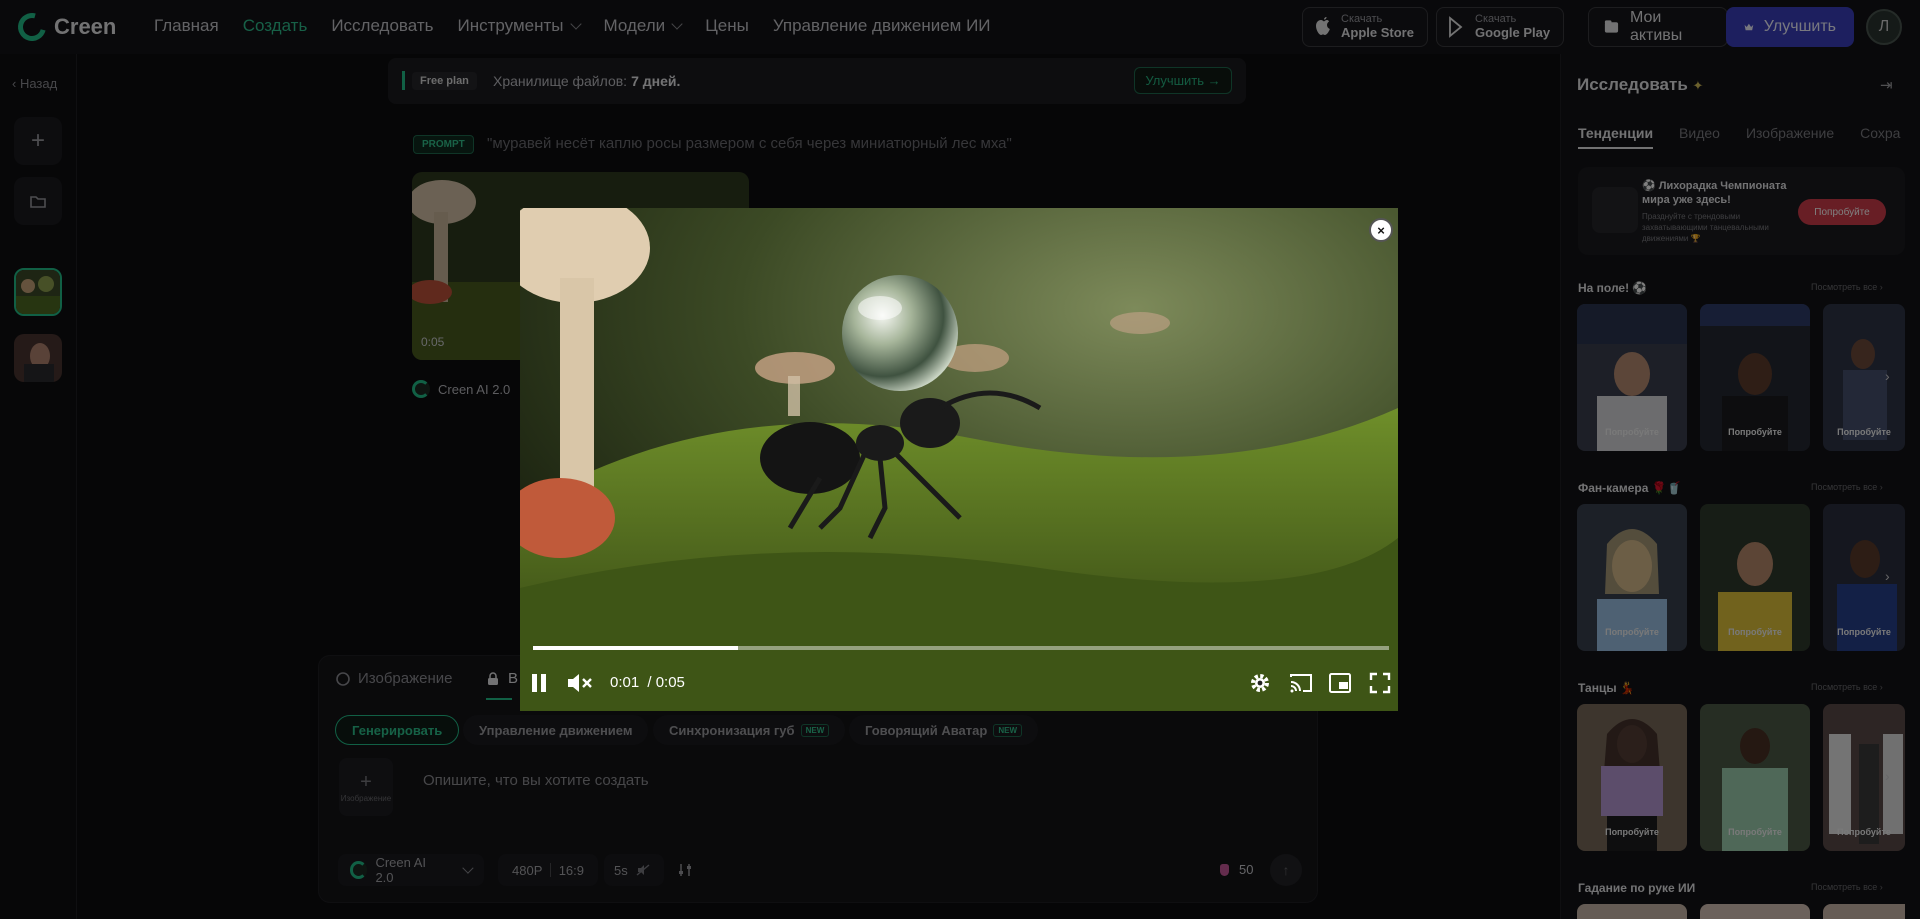 This screenshot has width=1920, height=919. I want to click on cast-icon, so click(1301, 683).